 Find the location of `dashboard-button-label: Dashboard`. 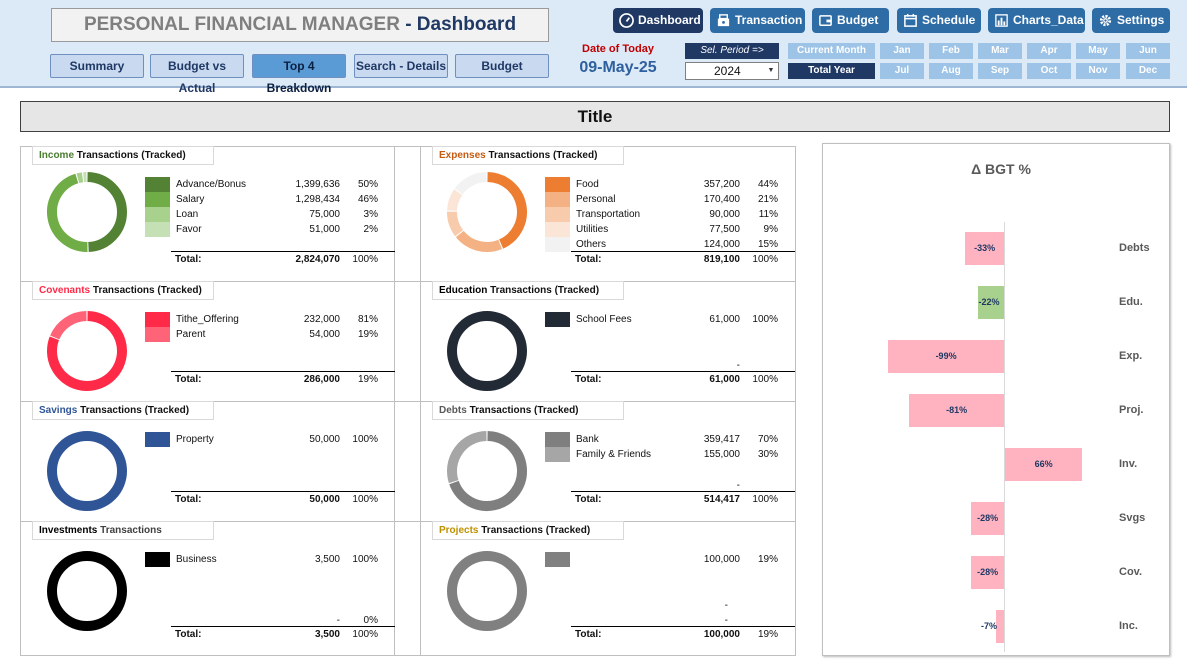

dashboard-button-label: Dashboard is located at coordinates (669, 20).